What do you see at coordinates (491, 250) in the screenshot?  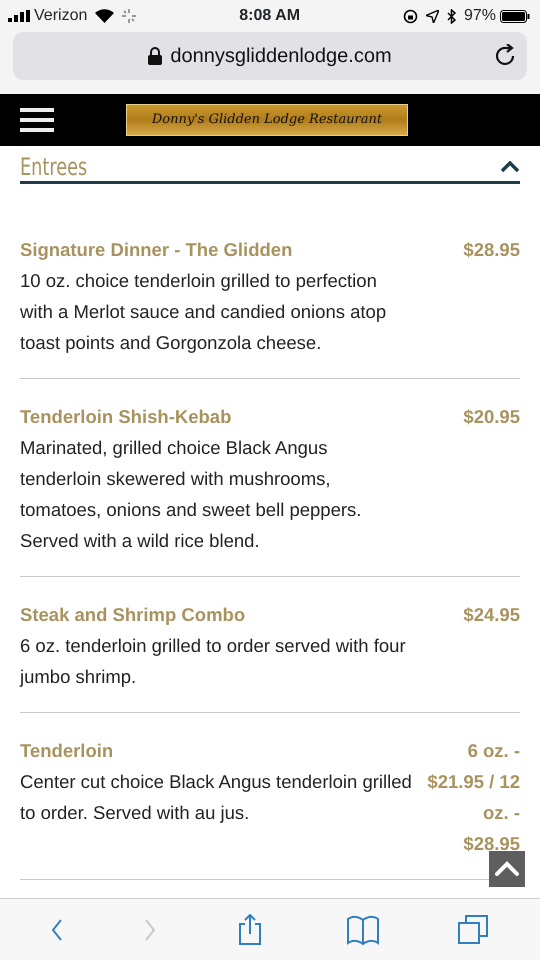 I see `dish-price: $28.95` at bounding box center [491, 250].